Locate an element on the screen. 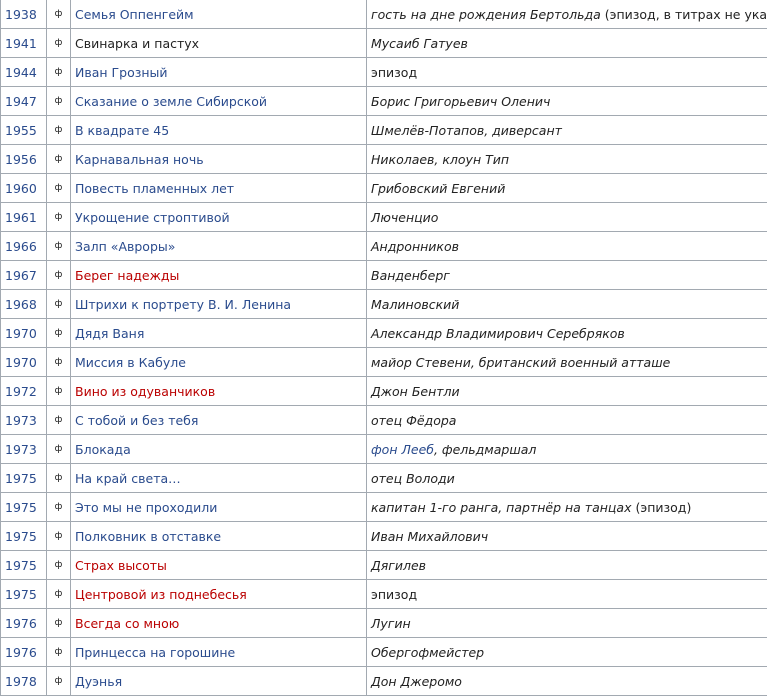 The width and height of the screenshot is (767, 697). film-title-link: С тобой и без тебя is located at coordinates (136, 420).